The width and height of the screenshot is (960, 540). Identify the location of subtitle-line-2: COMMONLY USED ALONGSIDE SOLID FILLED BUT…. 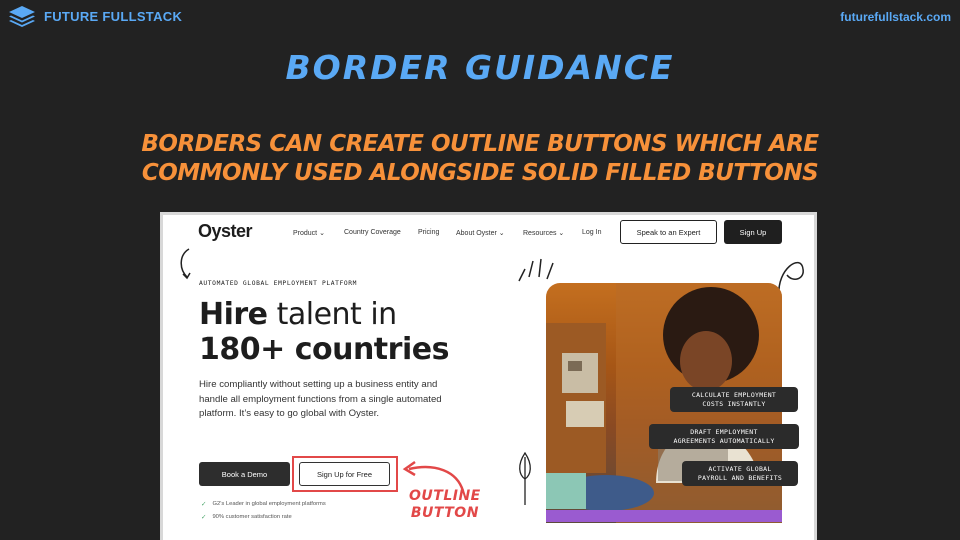
(480, 173).